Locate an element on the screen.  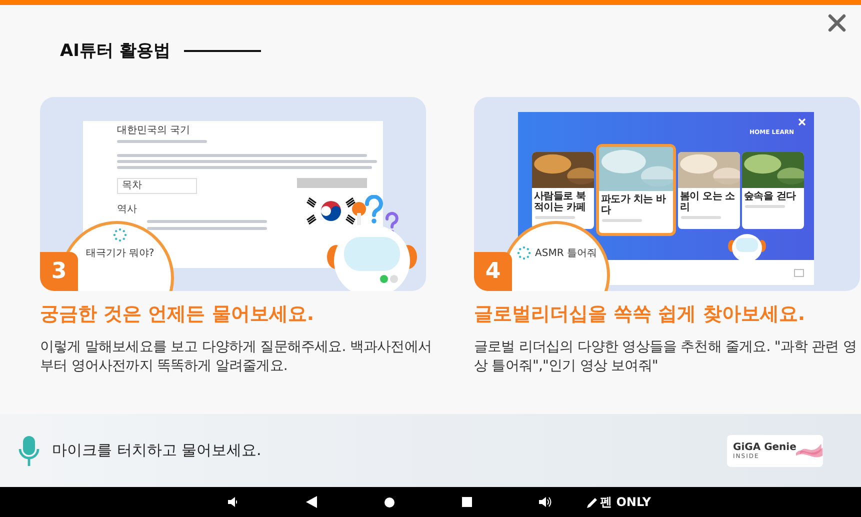
brand-name: GiGA Genie is located at coordinates (764, 447).